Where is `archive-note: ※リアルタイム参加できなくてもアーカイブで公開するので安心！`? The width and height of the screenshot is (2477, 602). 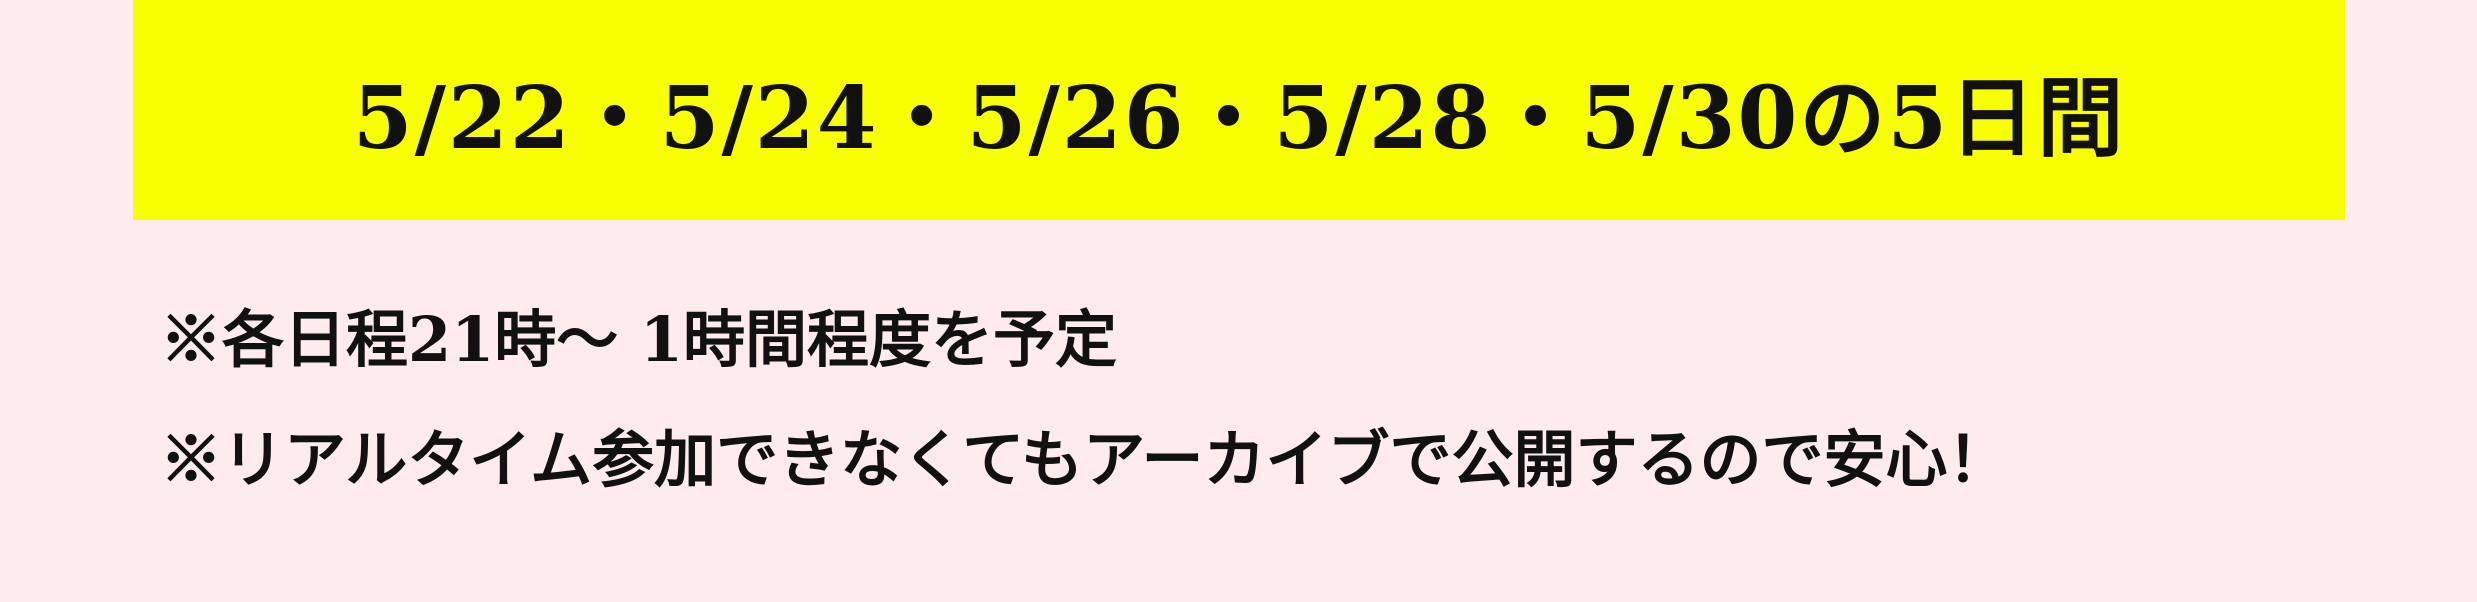 archive-note: ※リアルタイム参加できなくてもアーカイブで公開するので安心！ is located at coordinates (1085, 459).